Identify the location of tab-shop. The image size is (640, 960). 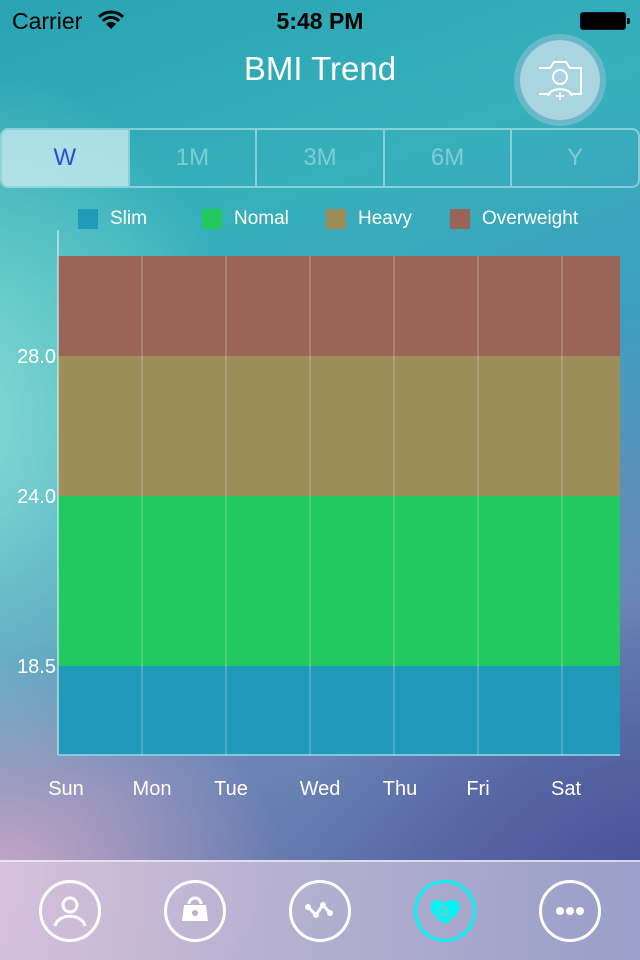
(195, 911).